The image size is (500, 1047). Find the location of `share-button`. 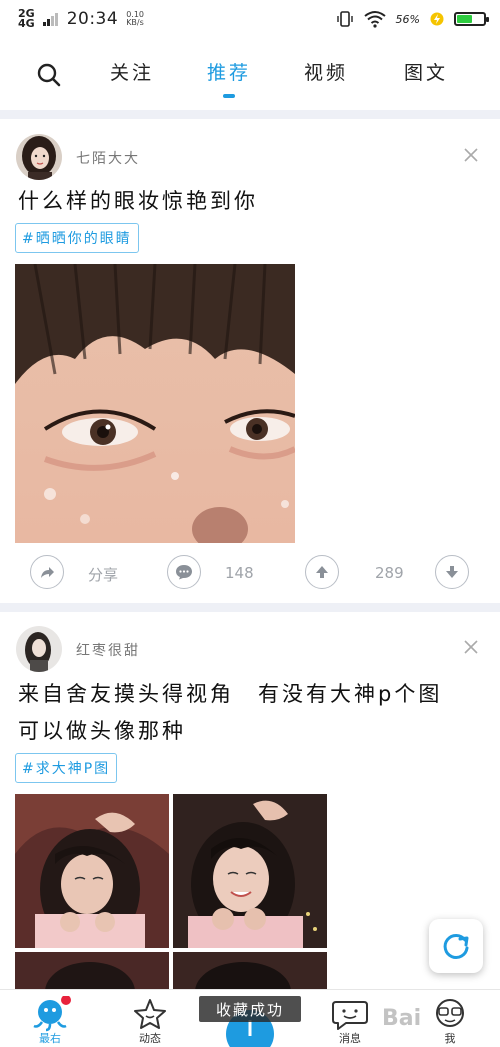

share-button is located at coordinates (47, 572).